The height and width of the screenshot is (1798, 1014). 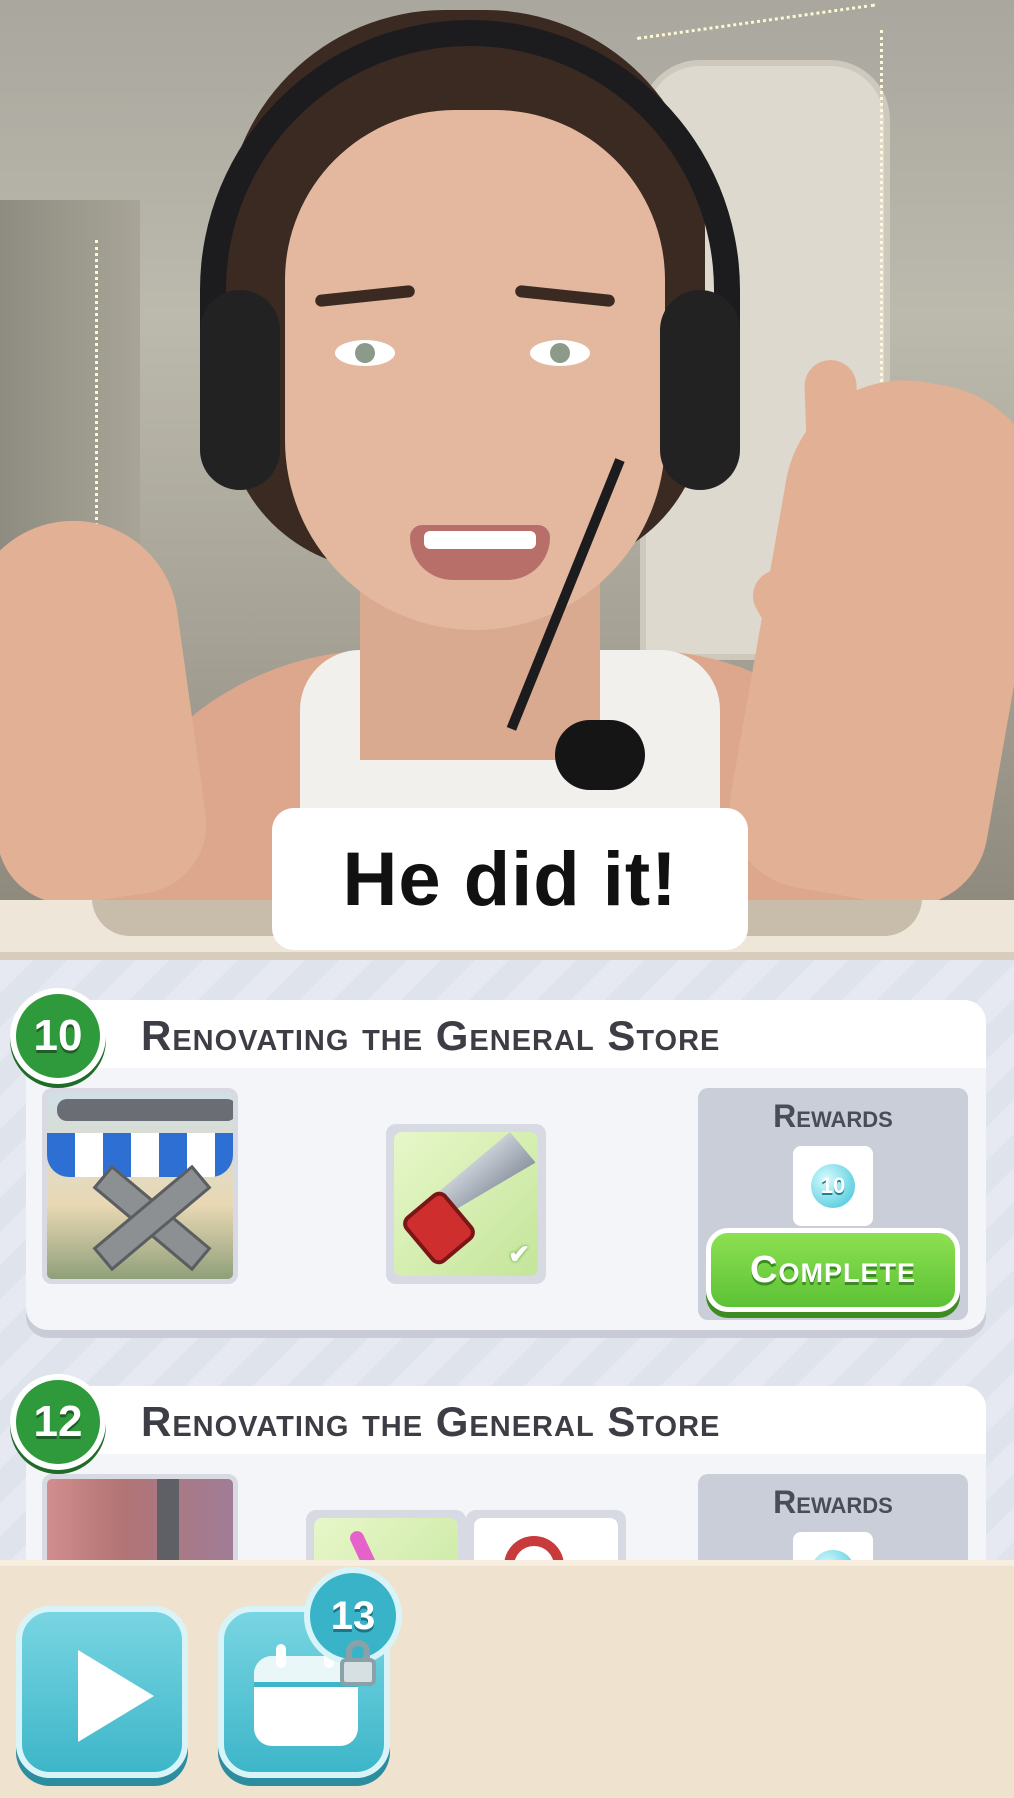 What do you see at coordinates (145, 1110) in the screenshot?
I see `store-pipe` at bounding box center [145, 1110].